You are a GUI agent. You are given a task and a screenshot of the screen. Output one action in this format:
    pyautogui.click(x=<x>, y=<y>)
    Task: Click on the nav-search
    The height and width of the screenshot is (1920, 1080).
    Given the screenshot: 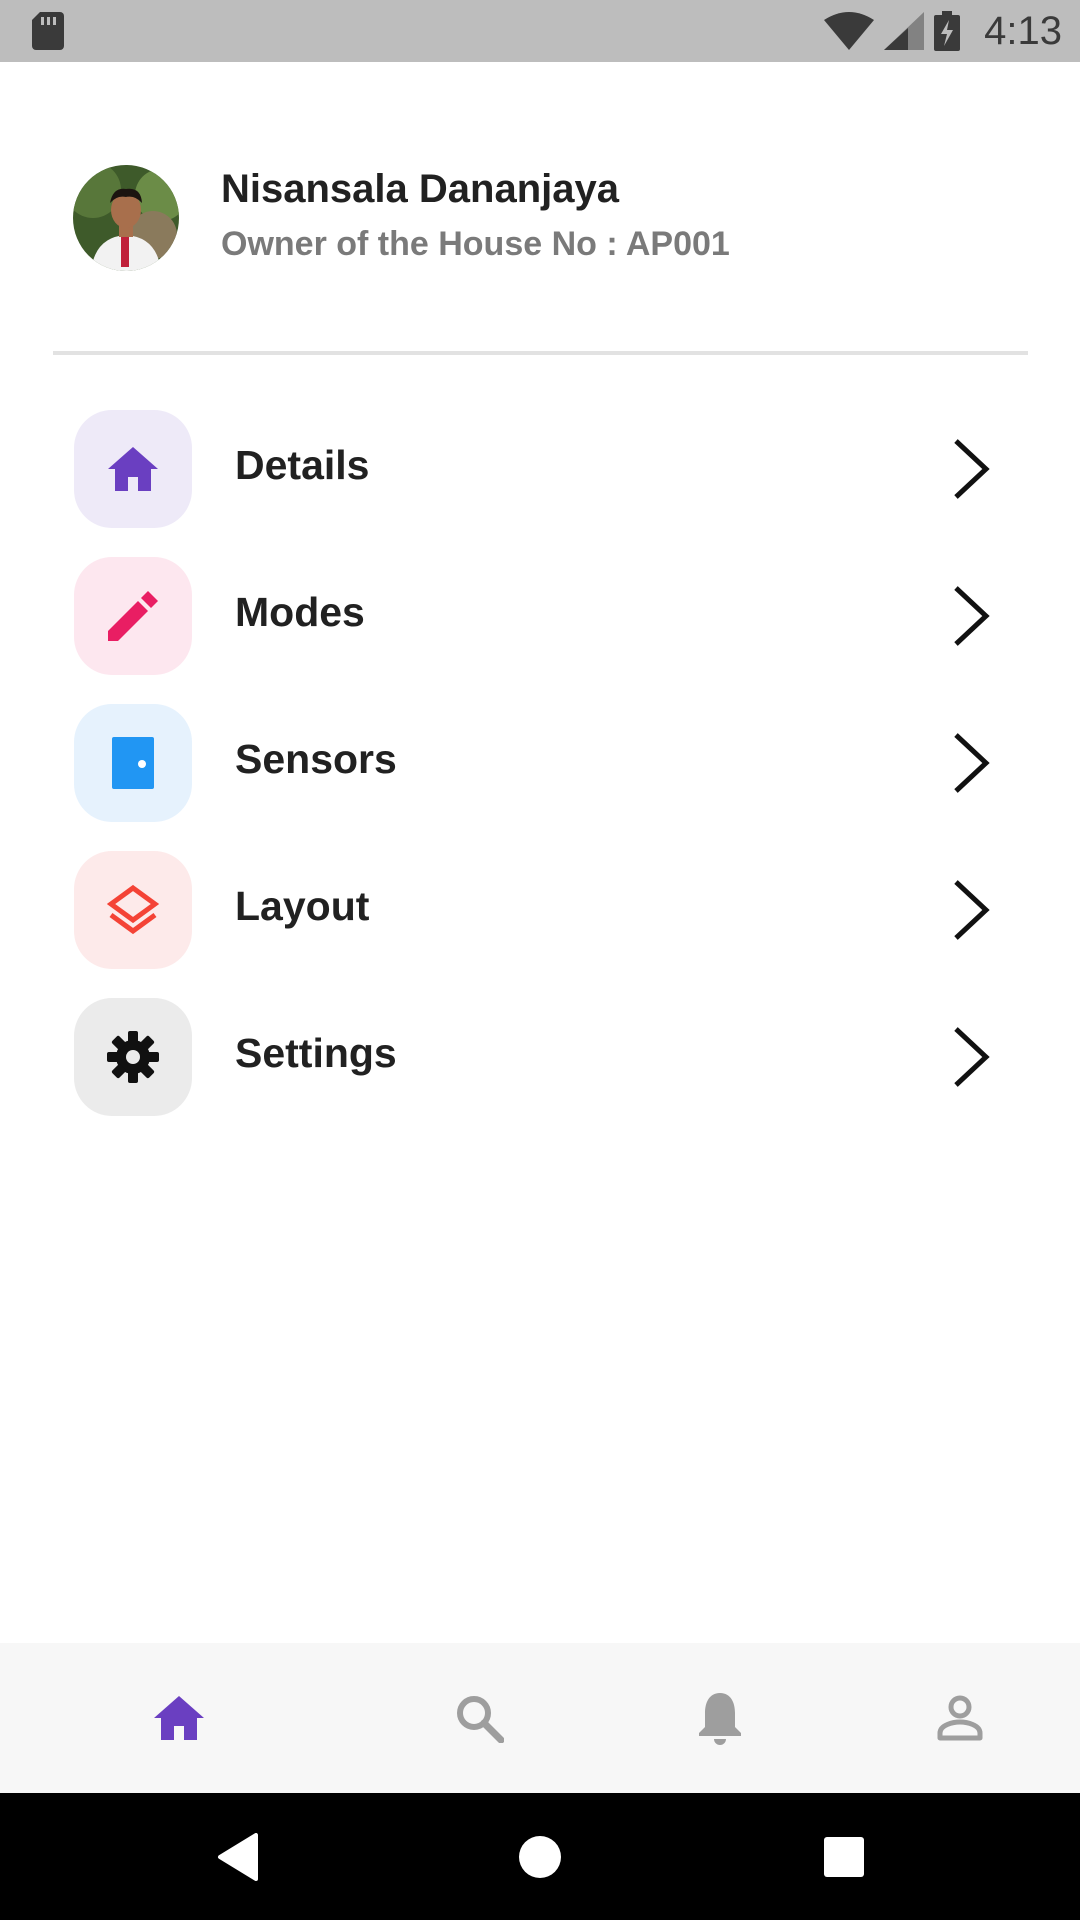 What is the action you would take?
    pyautogui.click(x=479, y=1718)
    